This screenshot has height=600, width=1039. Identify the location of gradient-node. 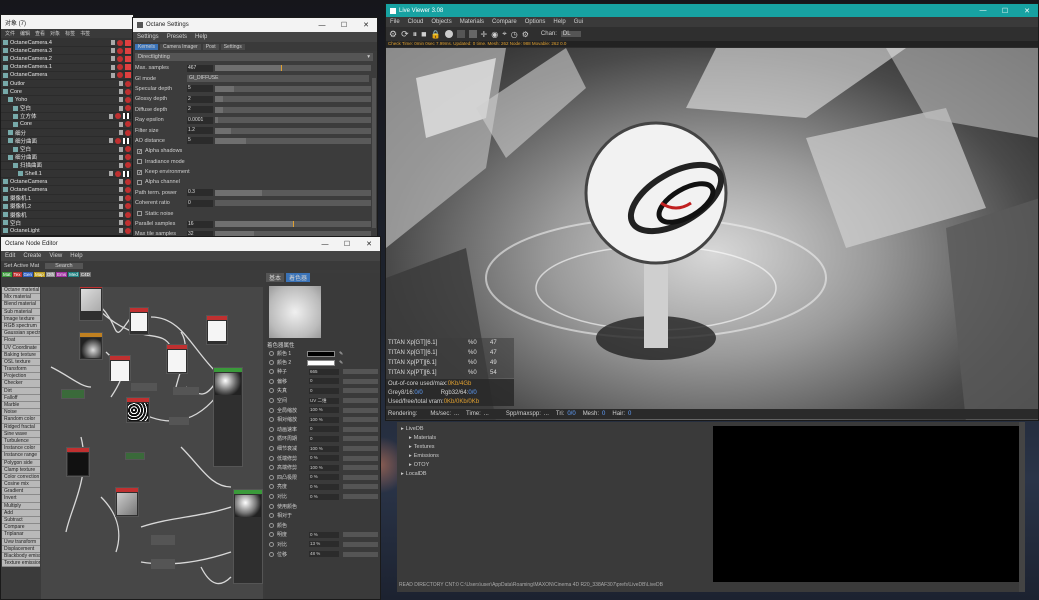
(91, 346).